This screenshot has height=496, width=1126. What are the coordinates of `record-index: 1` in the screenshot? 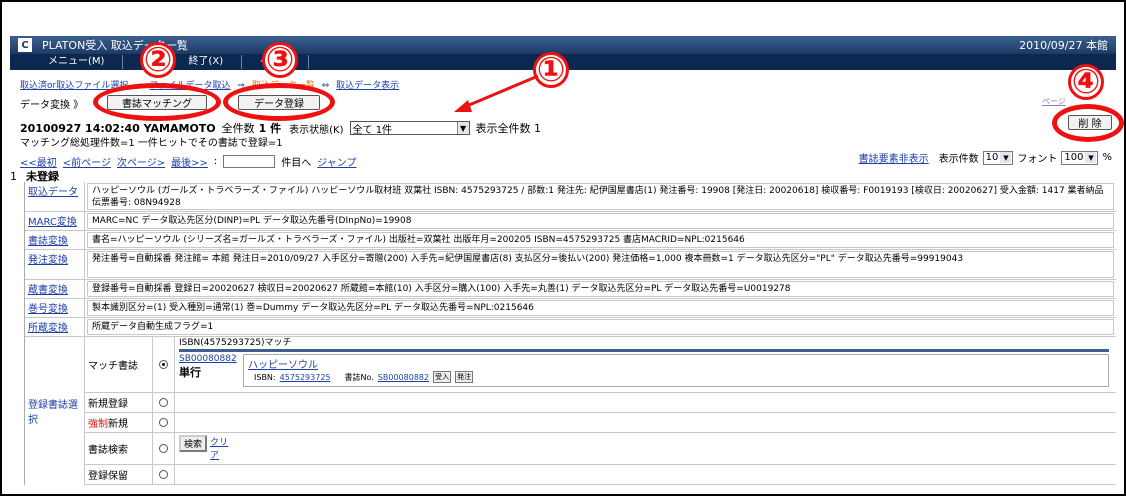 It's located at (13, 176).